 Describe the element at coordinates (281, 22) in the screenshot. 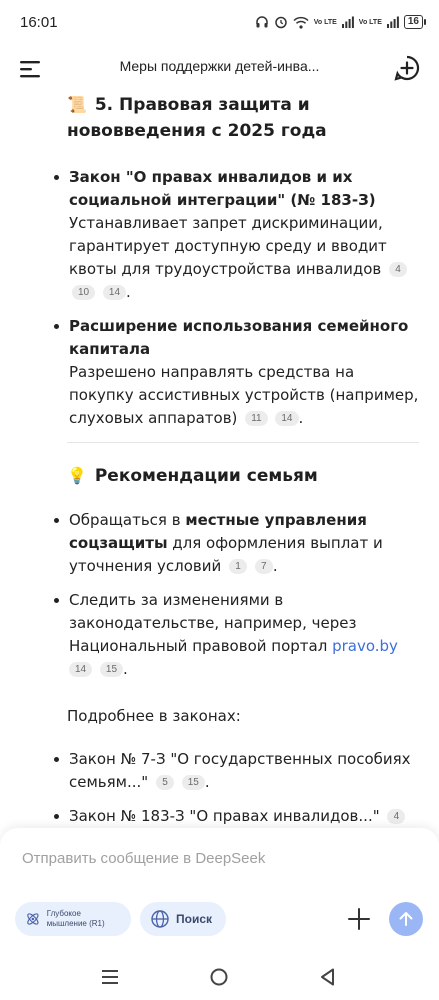

I see `alarm-icon` at that location.